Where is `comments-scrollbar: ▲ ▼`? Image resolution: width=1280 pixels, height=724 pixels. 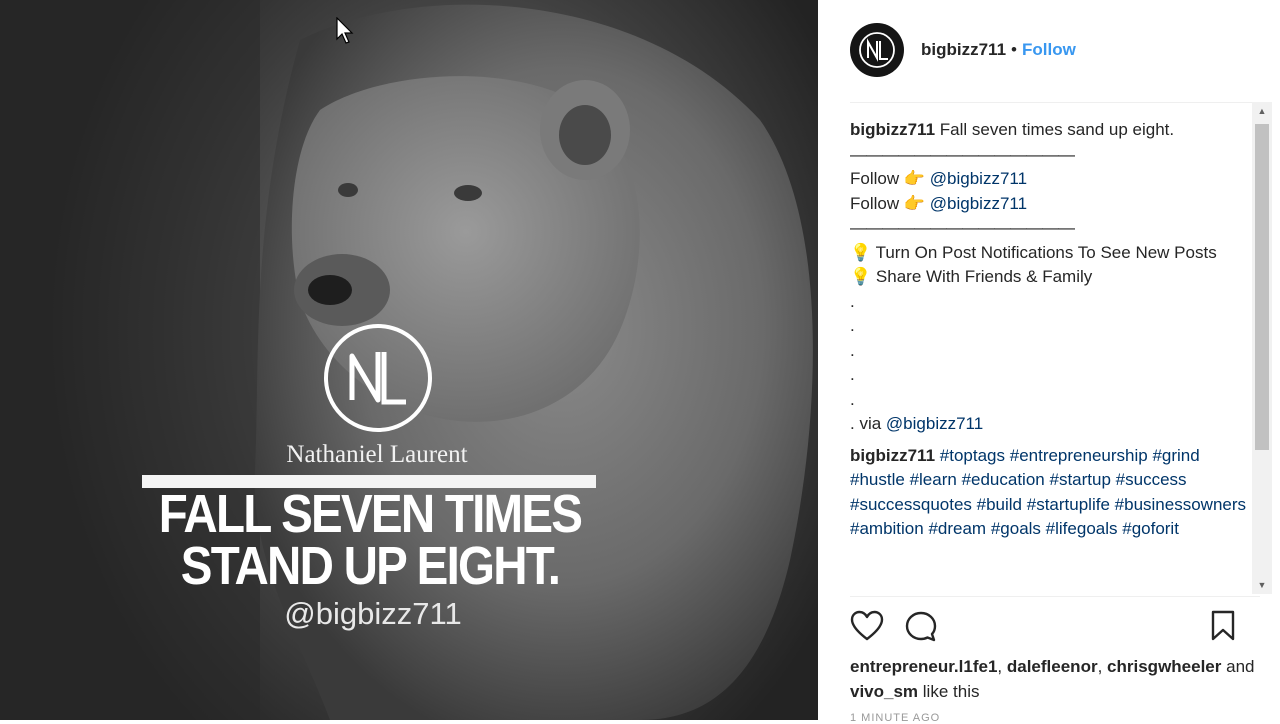 comments-scrollbar: ▲ ▼ is located at coordinates (1262, 348).